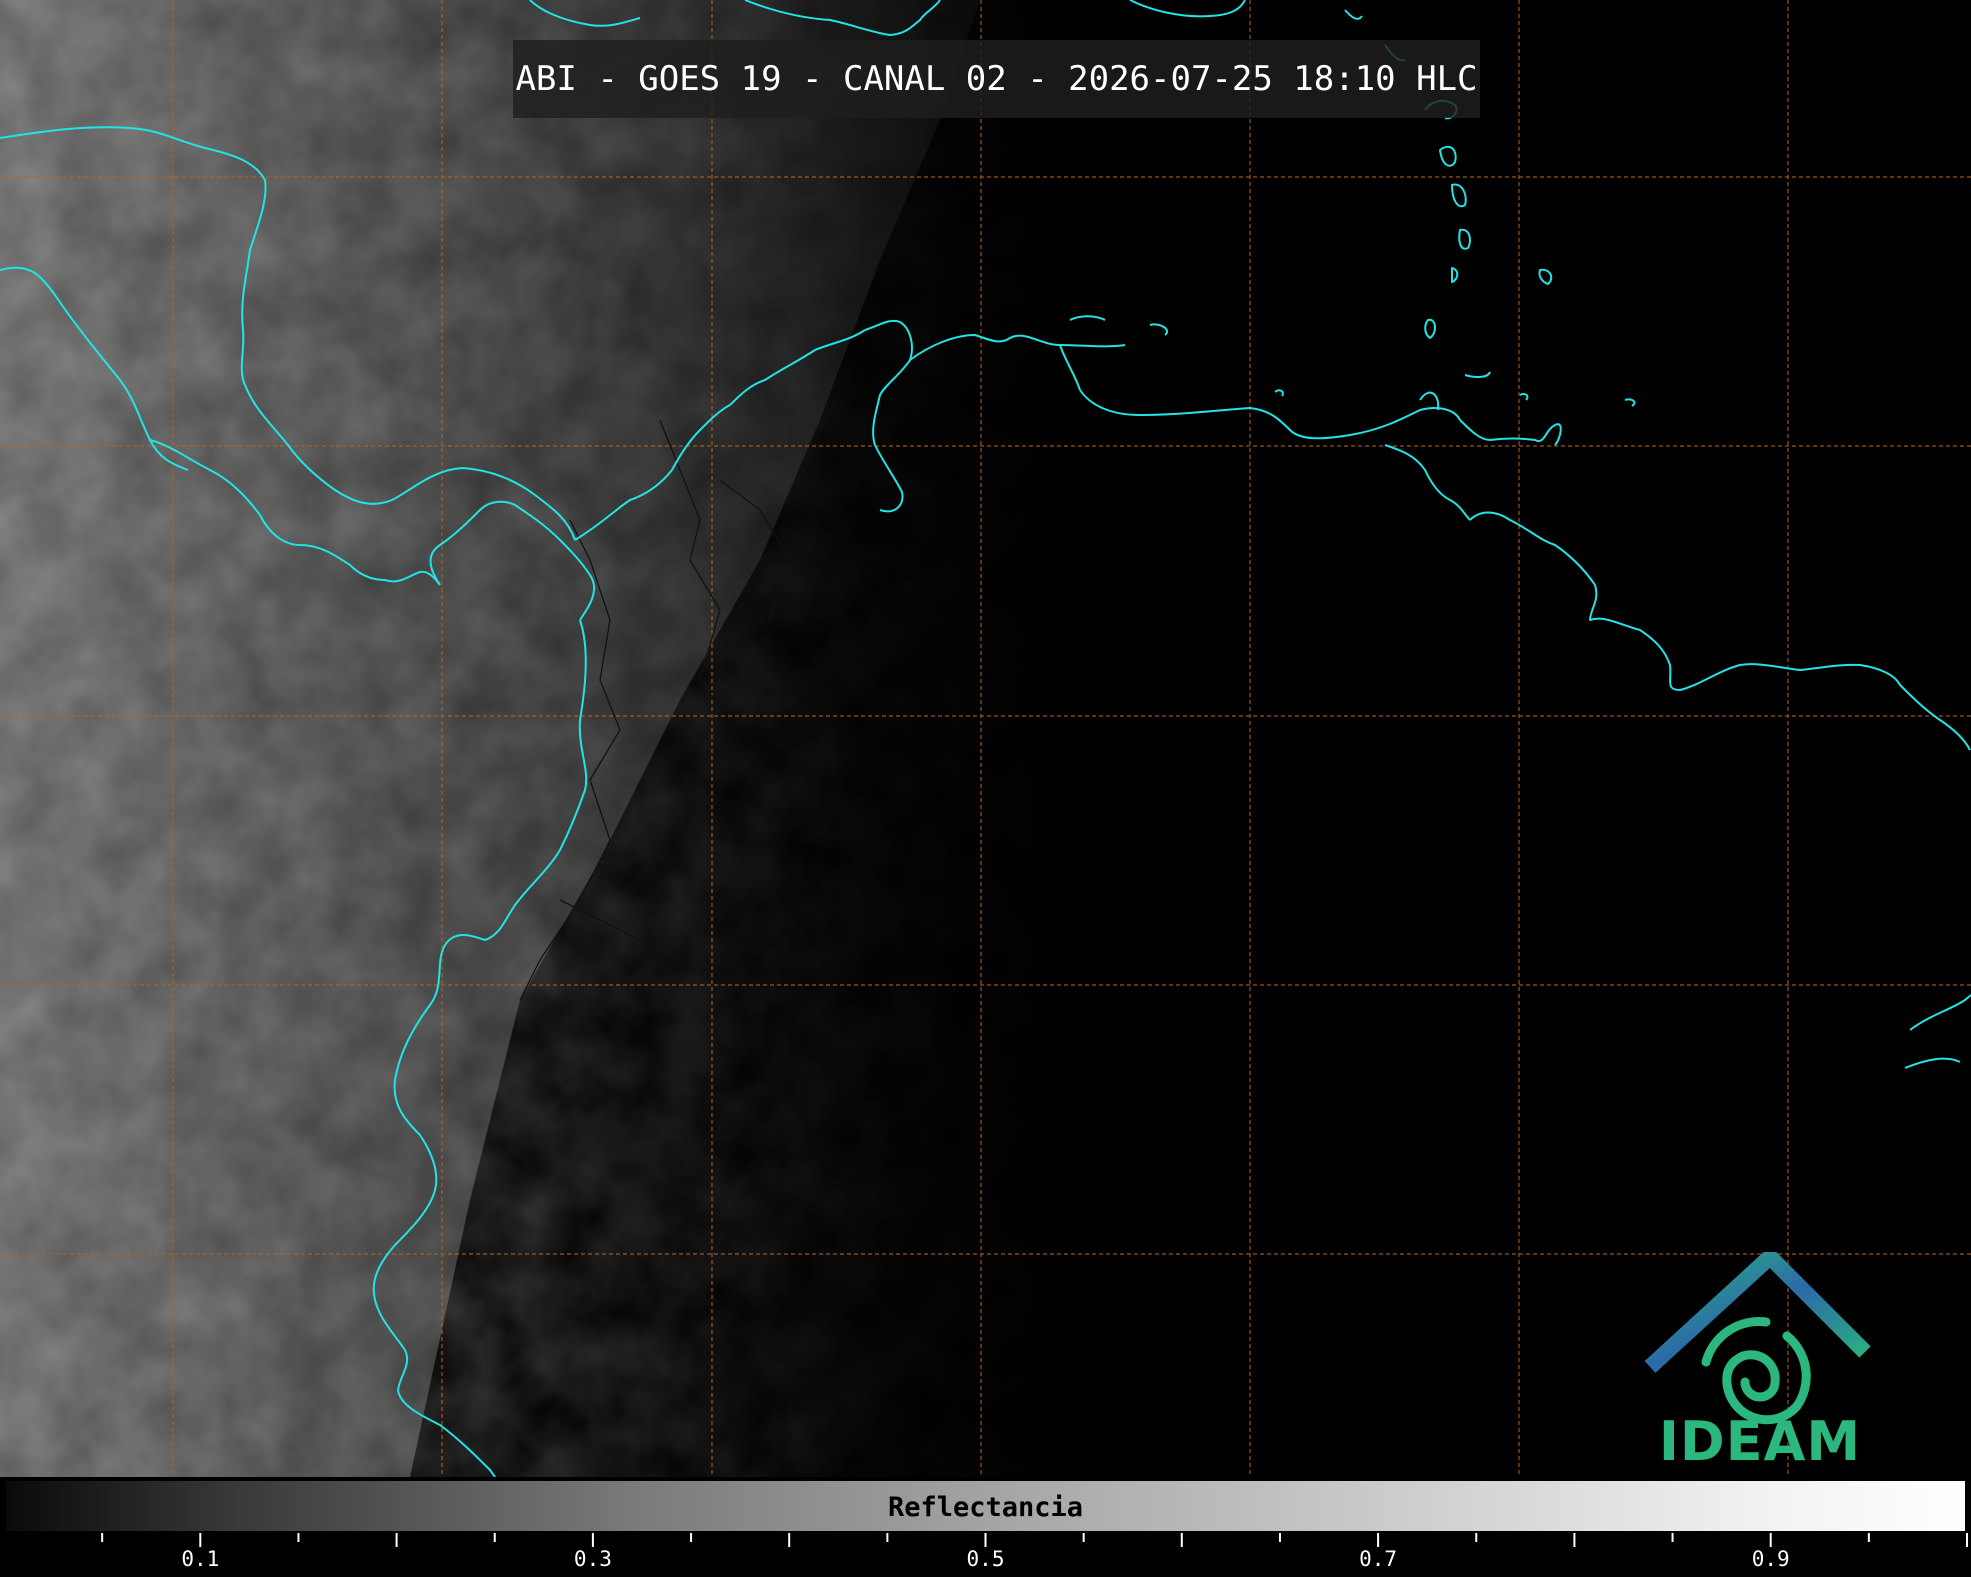  Describe the element at coordinates (1034, 1540) in the screenshot. I see `colorbar-tick-marks` at that location.